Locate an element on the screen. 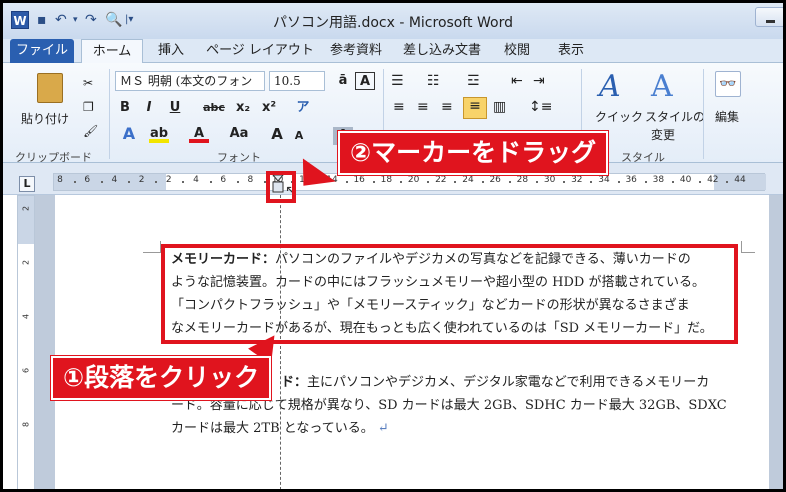 The image size is (786, 492). tab-selector: L is located at coordinates (27, 184).